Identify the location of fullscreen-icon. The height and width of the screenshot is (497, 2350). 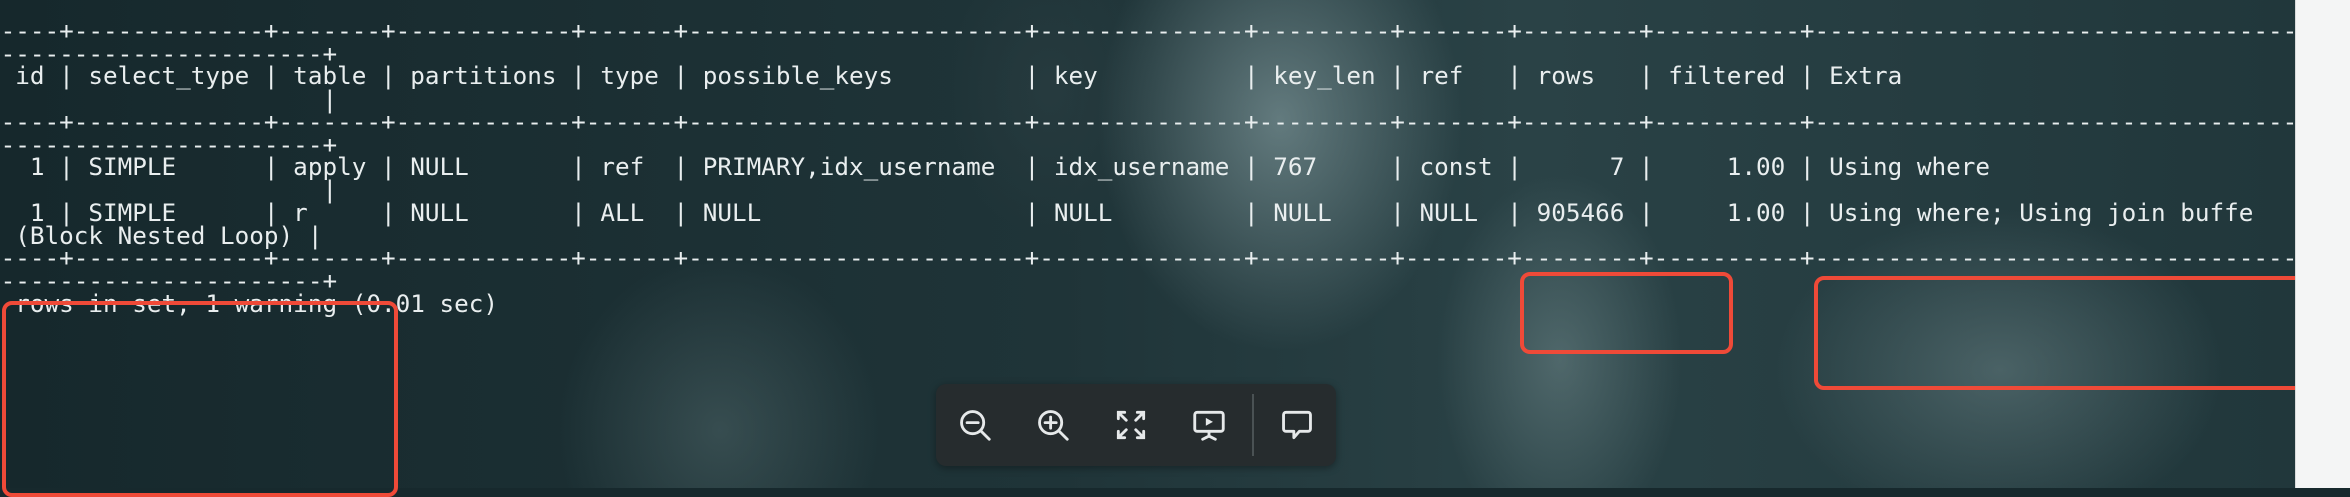
(1131, 425).